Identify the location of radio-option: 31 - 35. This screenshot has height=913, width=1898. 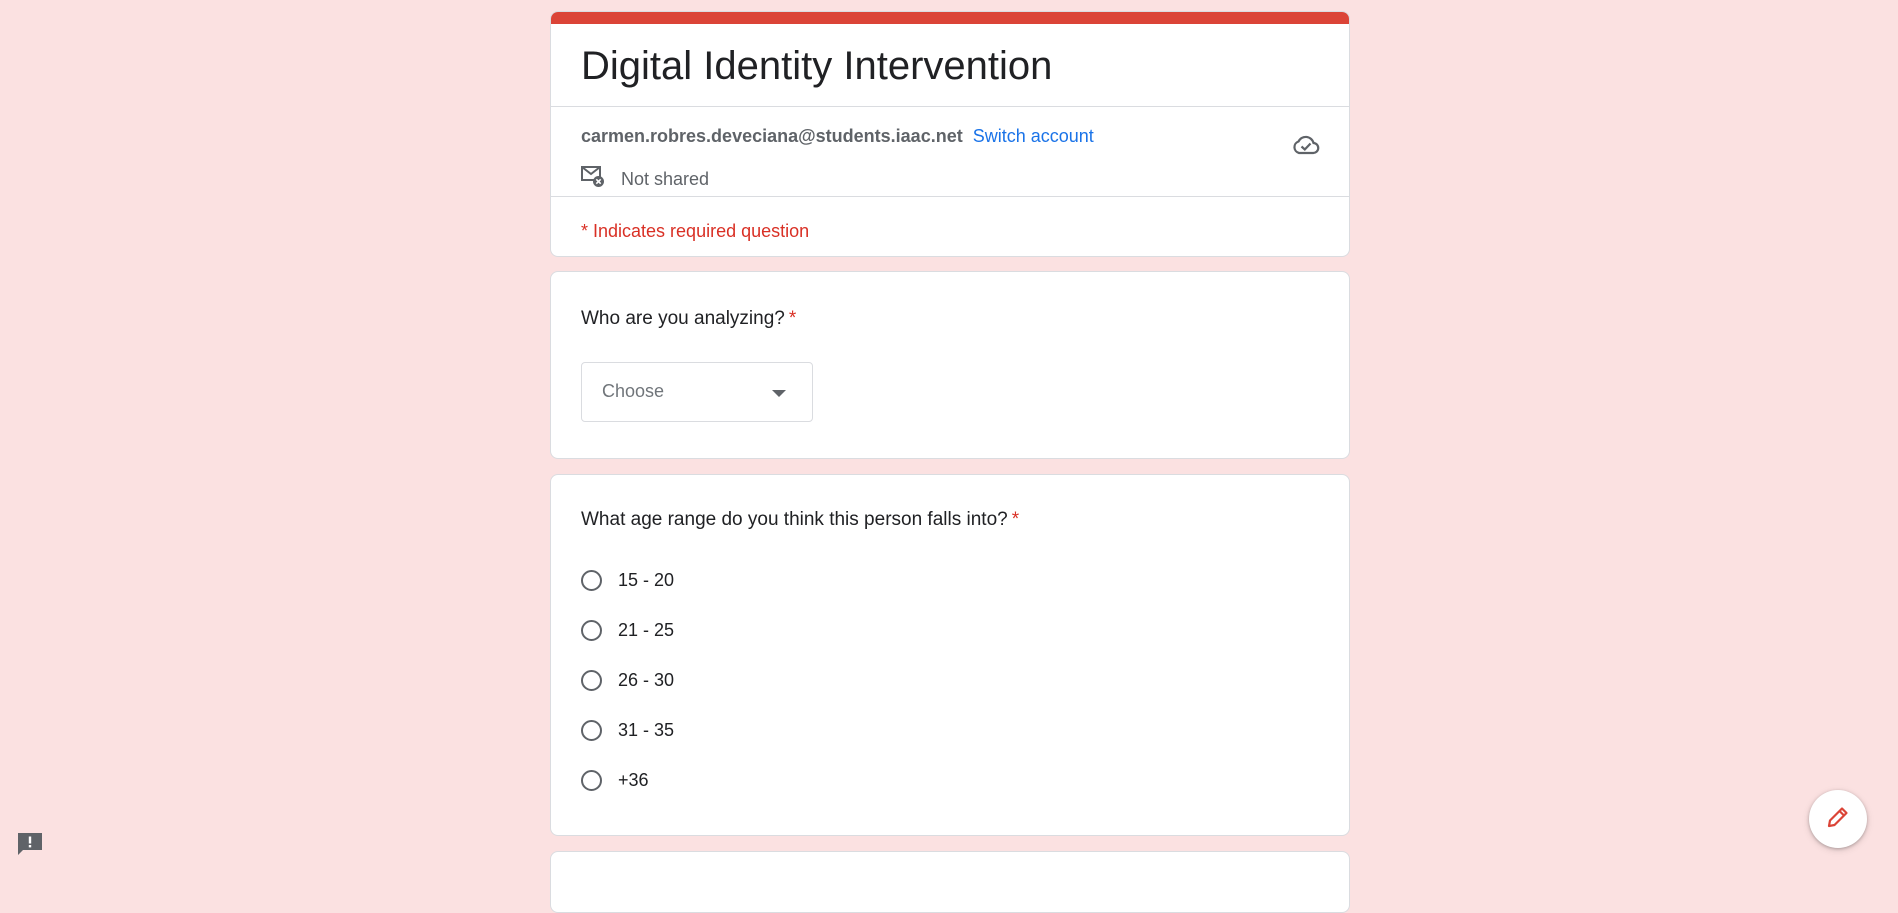
(627, 730).